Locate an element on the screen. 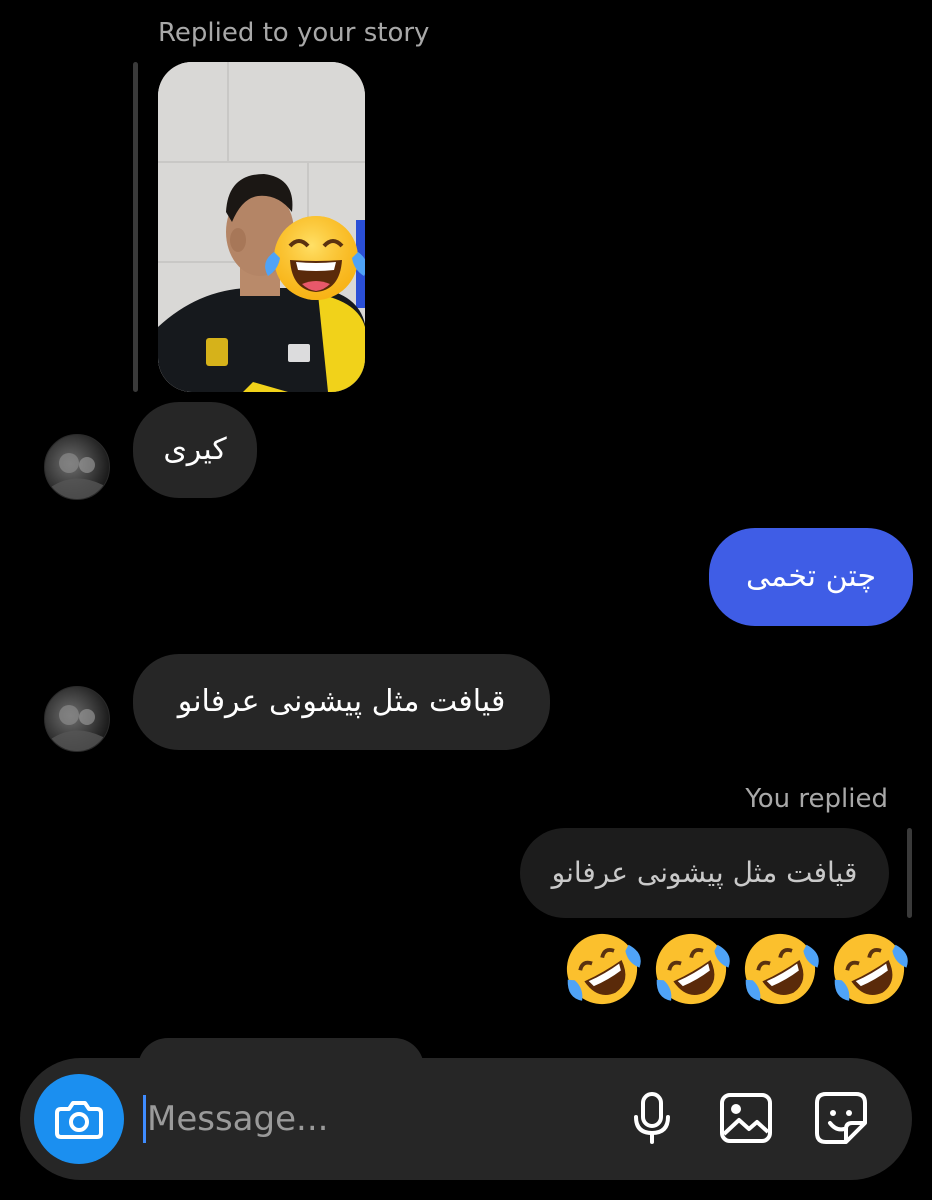  camera-icon is located at coordinates (79, 1120).